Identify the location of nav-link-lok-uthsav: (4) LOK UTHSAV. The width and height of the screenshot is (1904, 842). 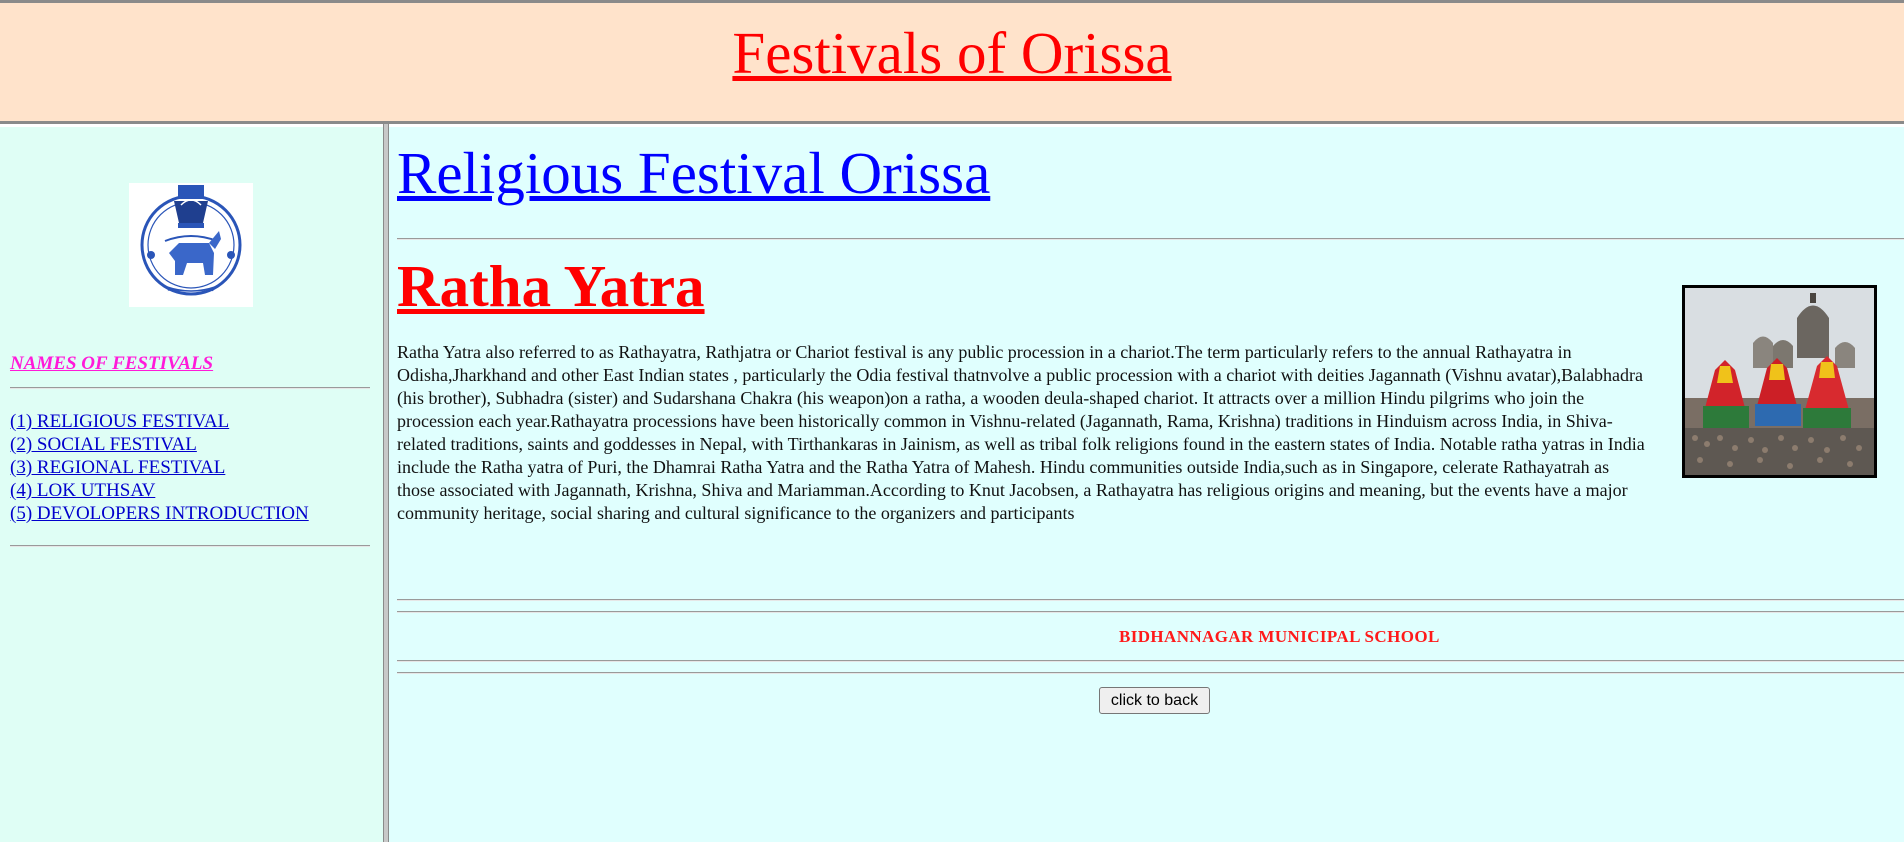
(159, 490).